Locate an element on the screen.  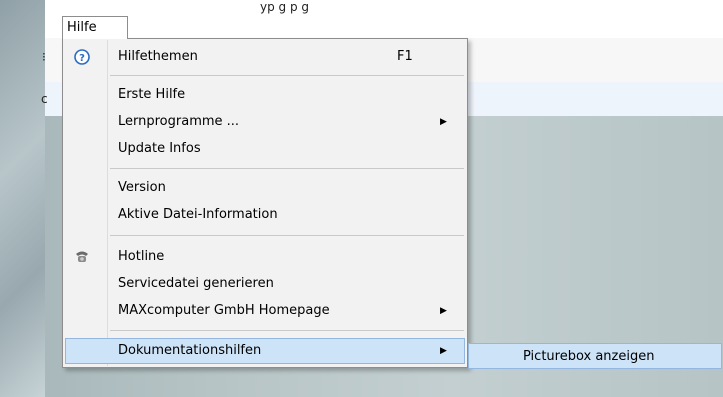
help-circle-icon: ? is located at coordinates (82, 57).